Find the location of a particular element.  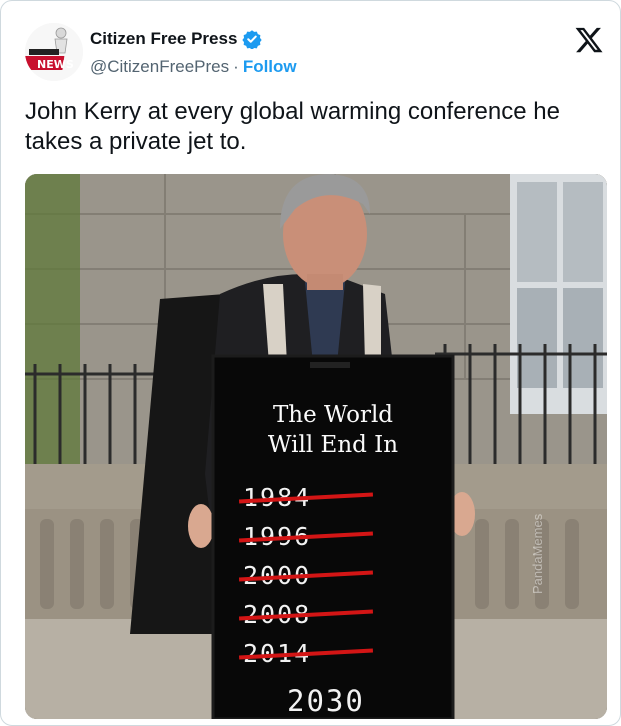

sign-heading-line1: The World is located at coordinates (333, 415).